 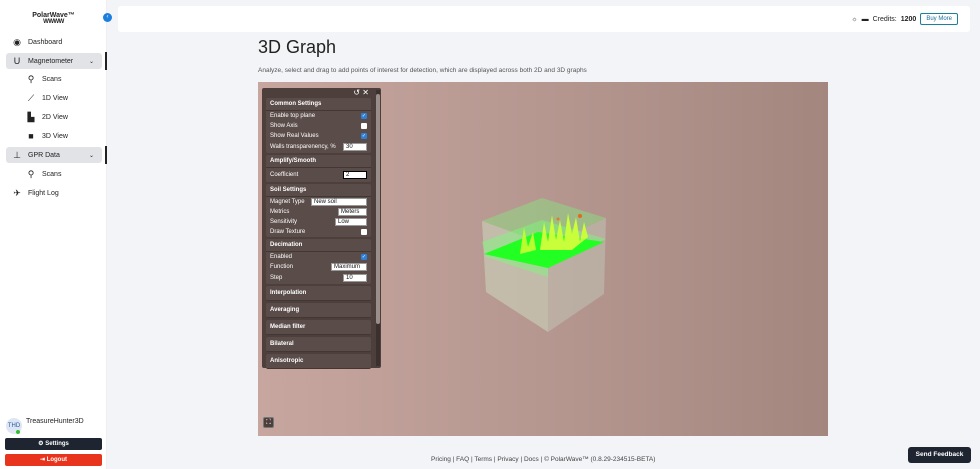 I want to click on magnet-icon: U, so click(x=17, y=61).